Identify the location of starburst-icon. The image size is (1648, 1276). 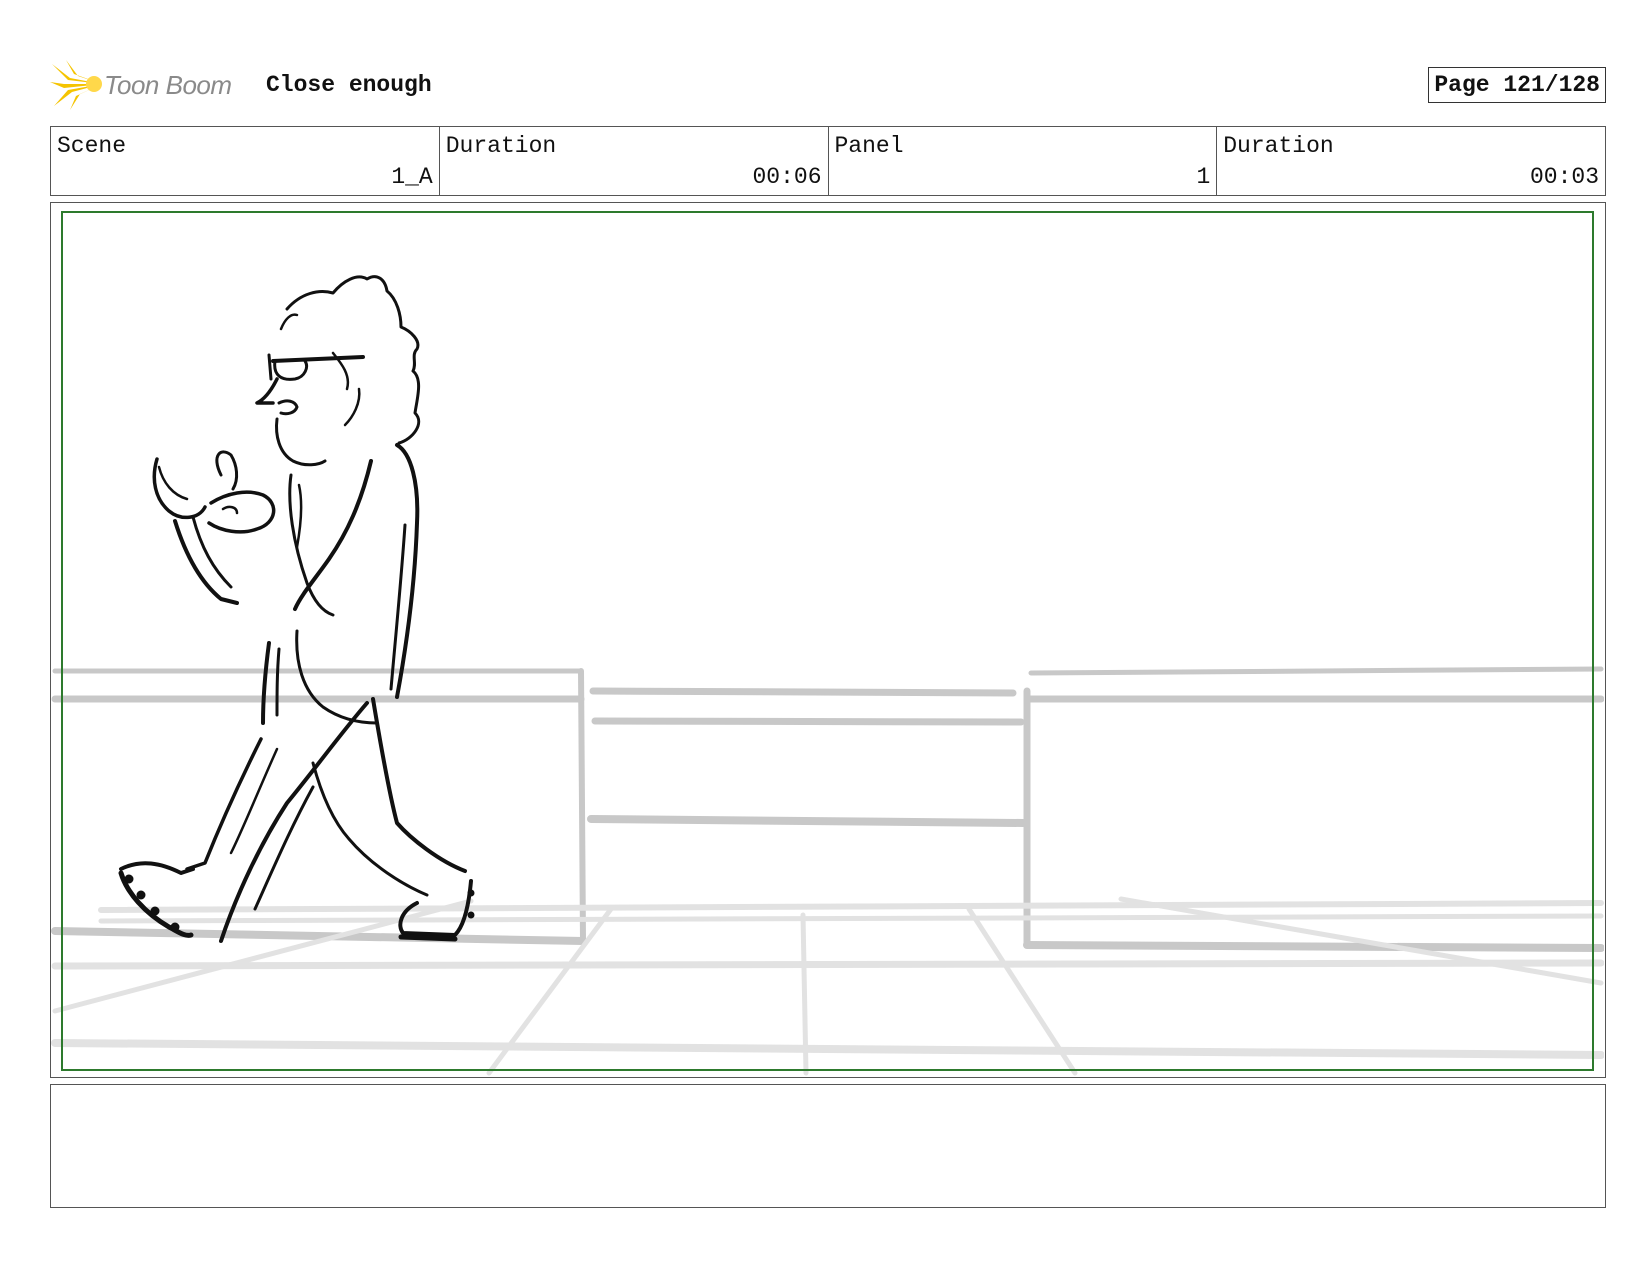
(76, 85).